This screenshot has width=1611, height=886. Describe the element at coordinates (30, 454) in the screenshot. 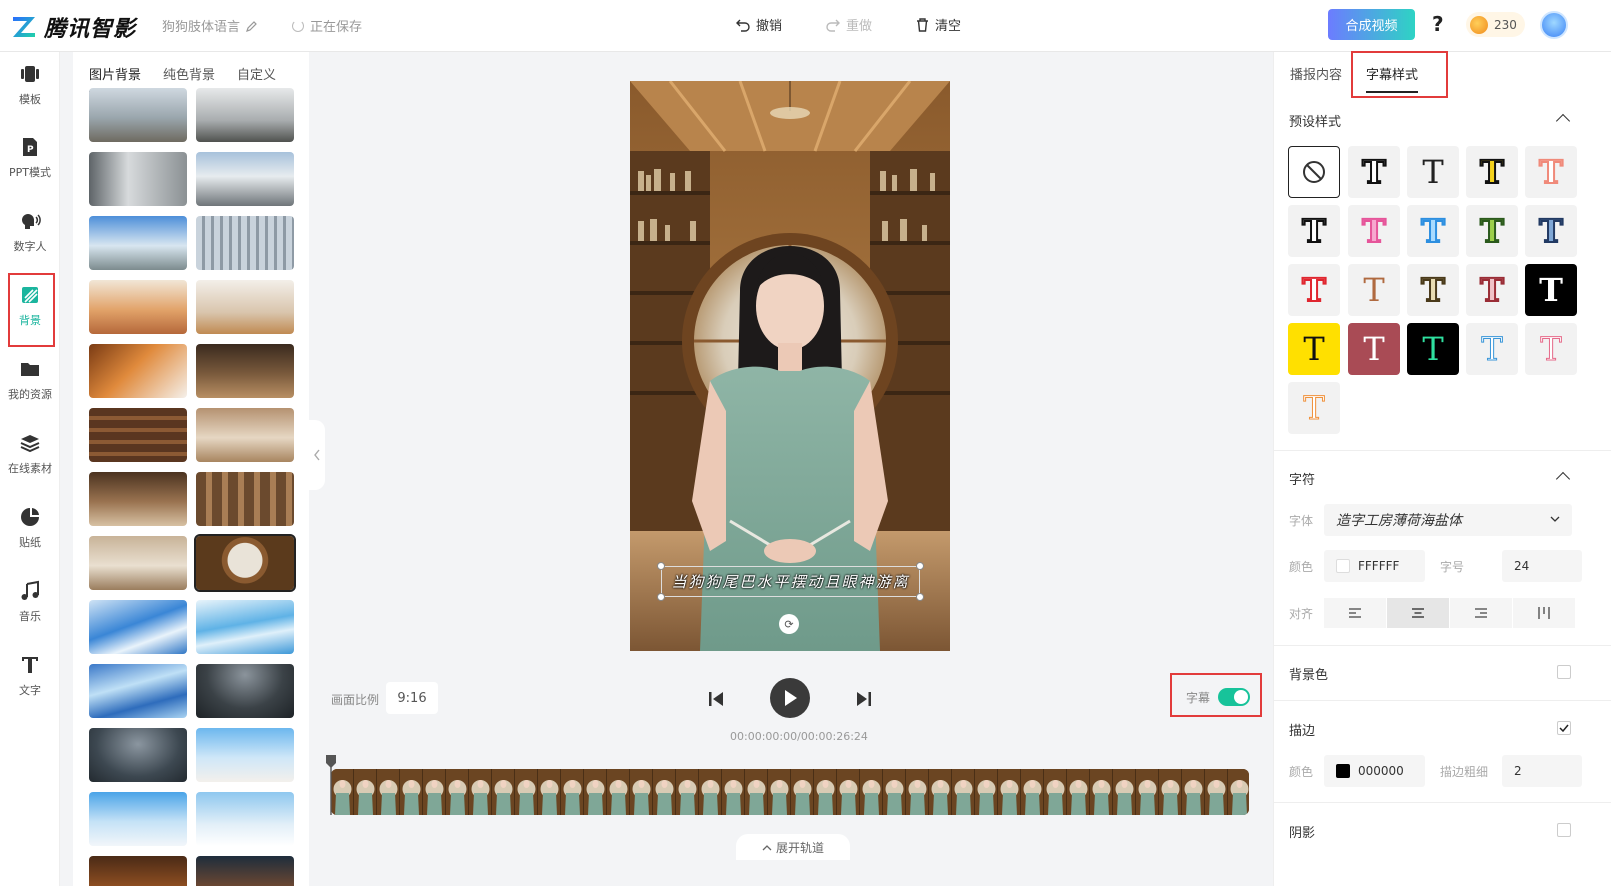

I see `sidebar-item-online-assets: 在线素材` at that location.